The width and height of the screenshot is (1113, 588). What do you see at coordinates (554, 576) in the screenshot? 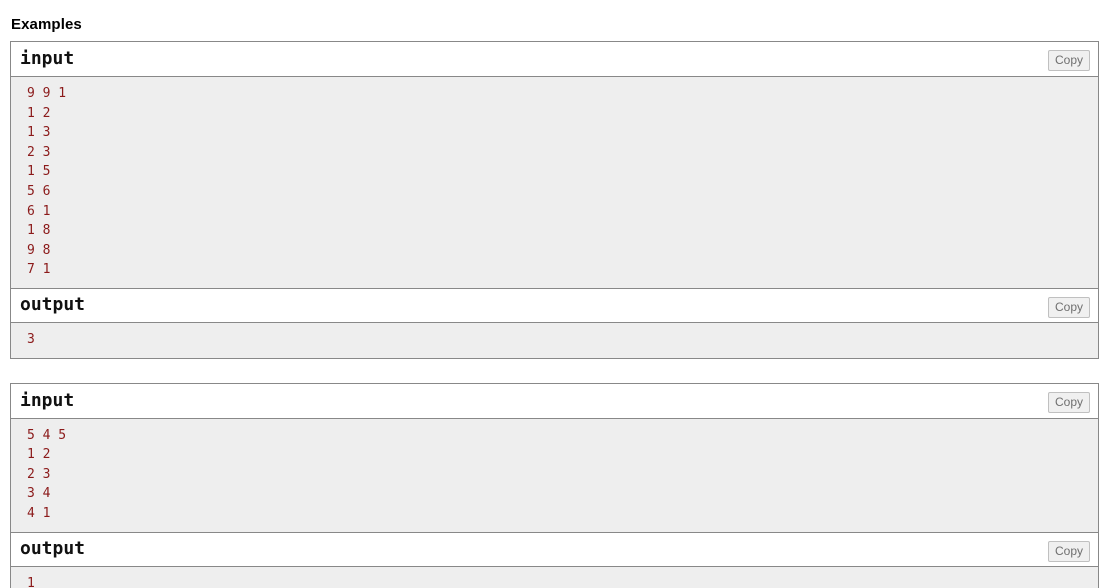
I see `output-content: 1` at bounding box center [554, 576].